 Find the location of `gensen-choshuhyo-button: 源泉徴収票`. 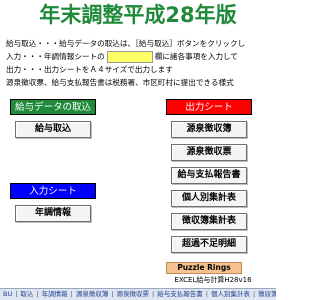

gensen-choshuhyo-button: 源泉徴収票 is located at coordinates (209, 152).